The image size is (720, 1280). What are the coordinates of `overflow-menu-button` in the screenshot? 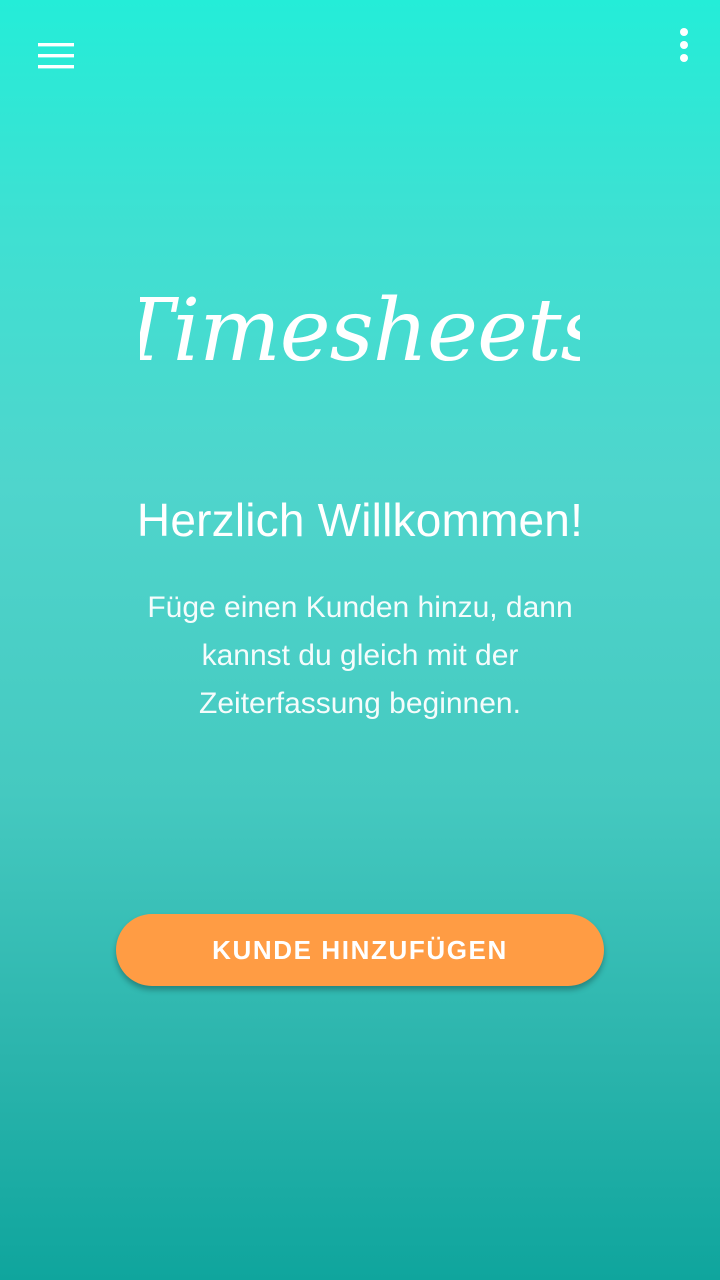 It's located at (684, 45).